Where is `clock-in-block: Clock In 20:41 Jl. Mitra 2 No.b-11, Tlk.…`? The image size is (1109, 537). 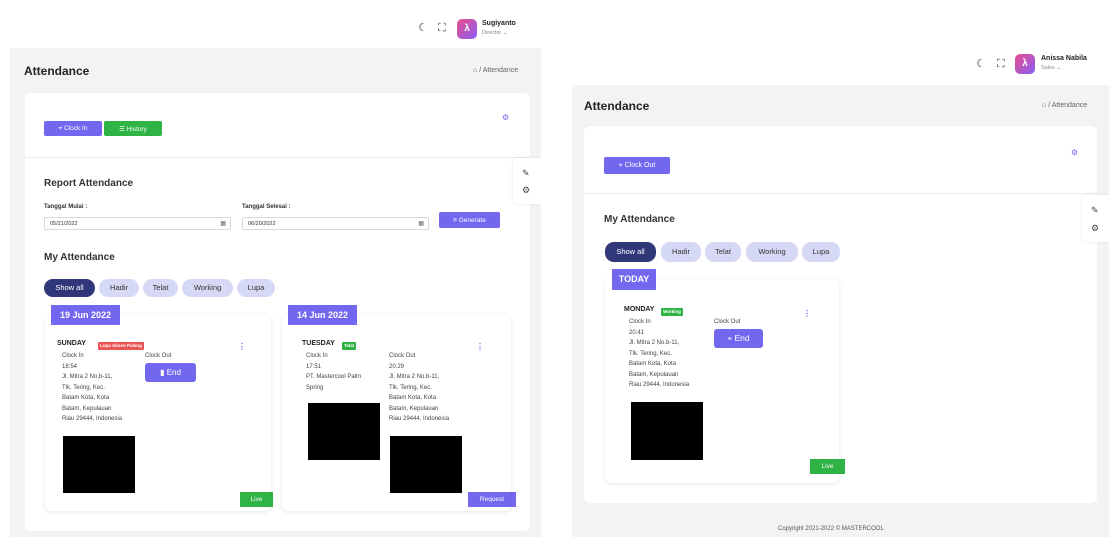
clock-in-block: Clock In 20:41 Jl. Mitra 2 No.b-11, Tlk.… is located at coordinates (671, 354).